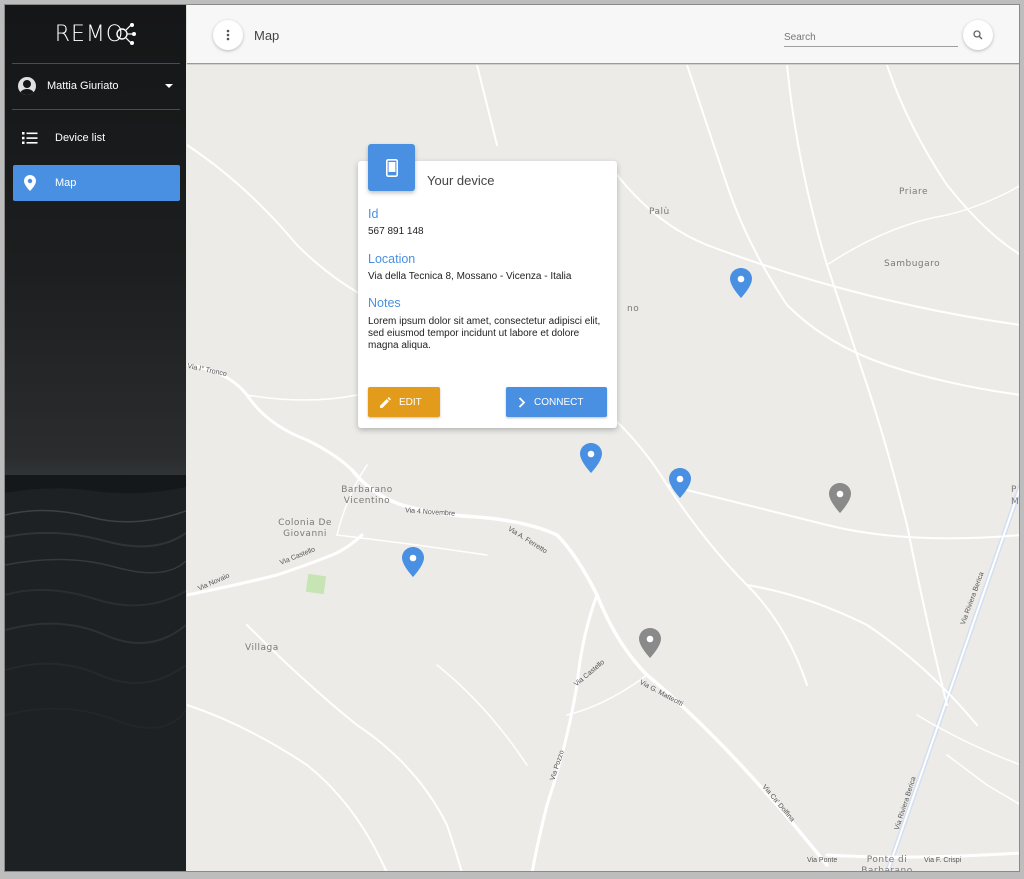  Describe the element at coordinates (461, 180) in the screenshot. I see `card-title: Your device` at that location.